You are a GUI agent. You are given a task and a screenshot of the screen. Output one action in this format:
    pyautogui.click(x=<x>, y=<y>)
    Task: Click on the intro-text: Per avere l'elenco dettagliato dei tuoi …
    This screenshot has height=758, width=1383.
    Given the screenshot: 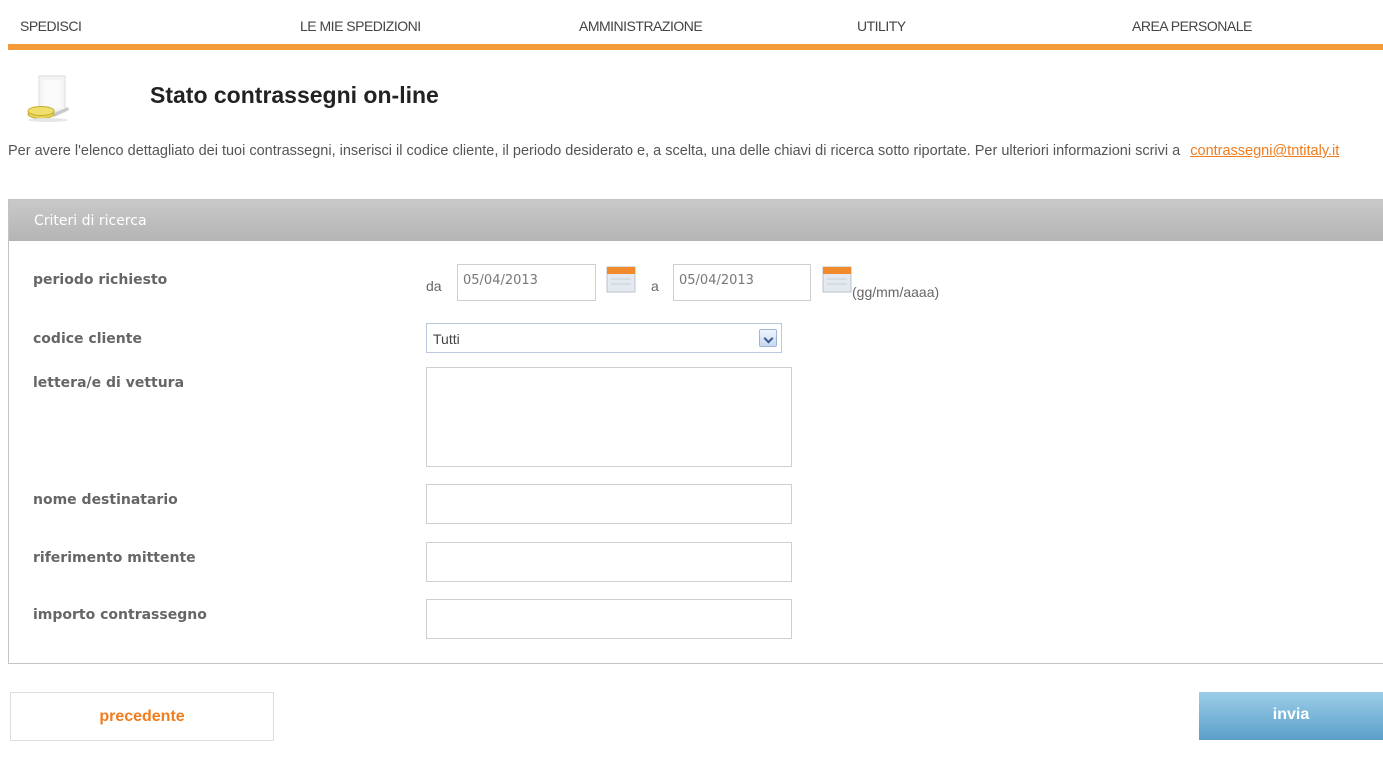 What is the action you would take?
    pyautogui.click(x=693, y=151)
    